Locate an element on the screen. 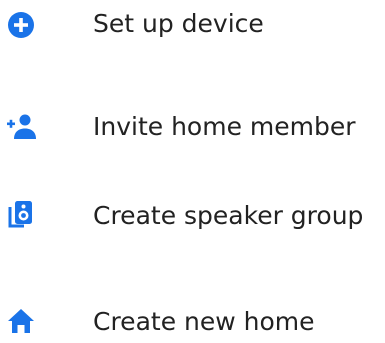 This screenshot has height=343, width=385. home-icon is located at coordinates (21, 321).